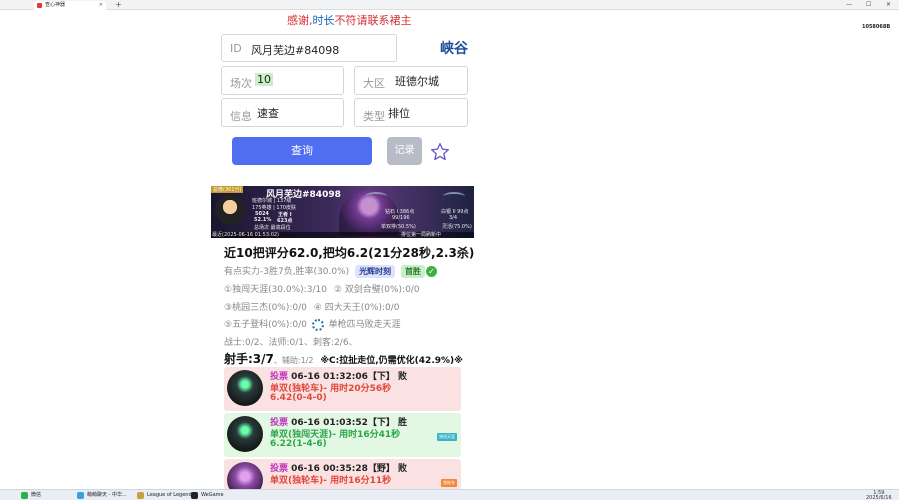 This screenshot has width=899, height=501. I want to click on matches-label: 场次, so click(241, 83).